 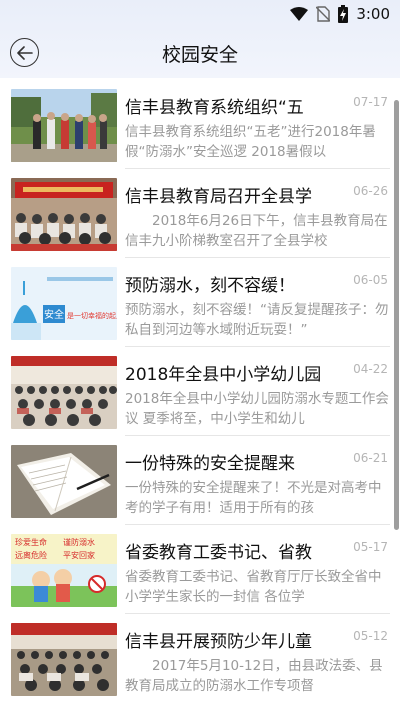 I want to click on article-summary: 2018年全县中小学幼儿园防溺水专题工作会议 夏季将至，中小学生和幼儿, so click(x=257, y=409).